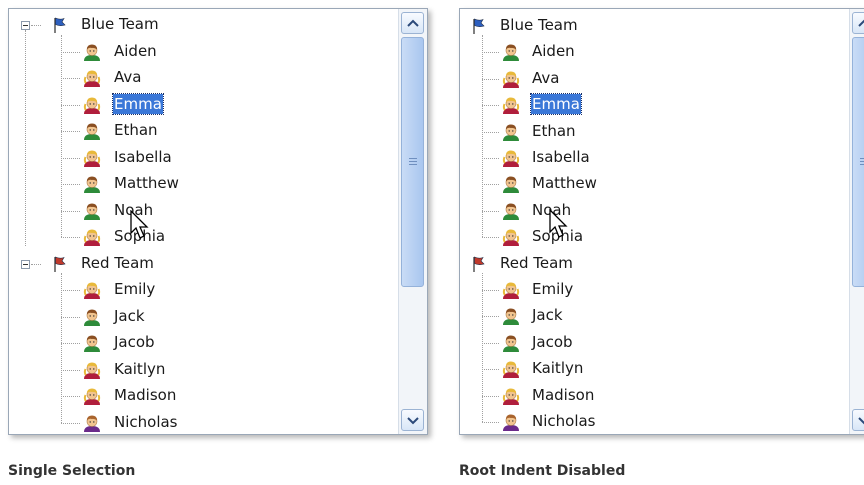 This screenshot has height=485, width=864. What do you see at coordinates (480, 264) in the screenshot?
I see `flag-icon` at bounding box center [480, 264].